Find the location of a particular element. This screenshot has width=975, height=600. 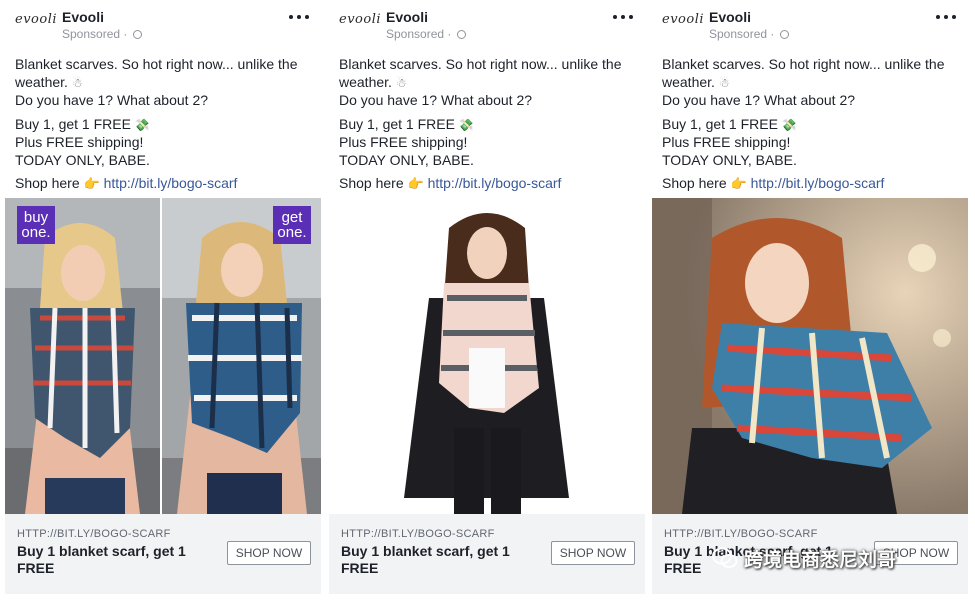

wechat-icon is located at coordinates (725, 557).